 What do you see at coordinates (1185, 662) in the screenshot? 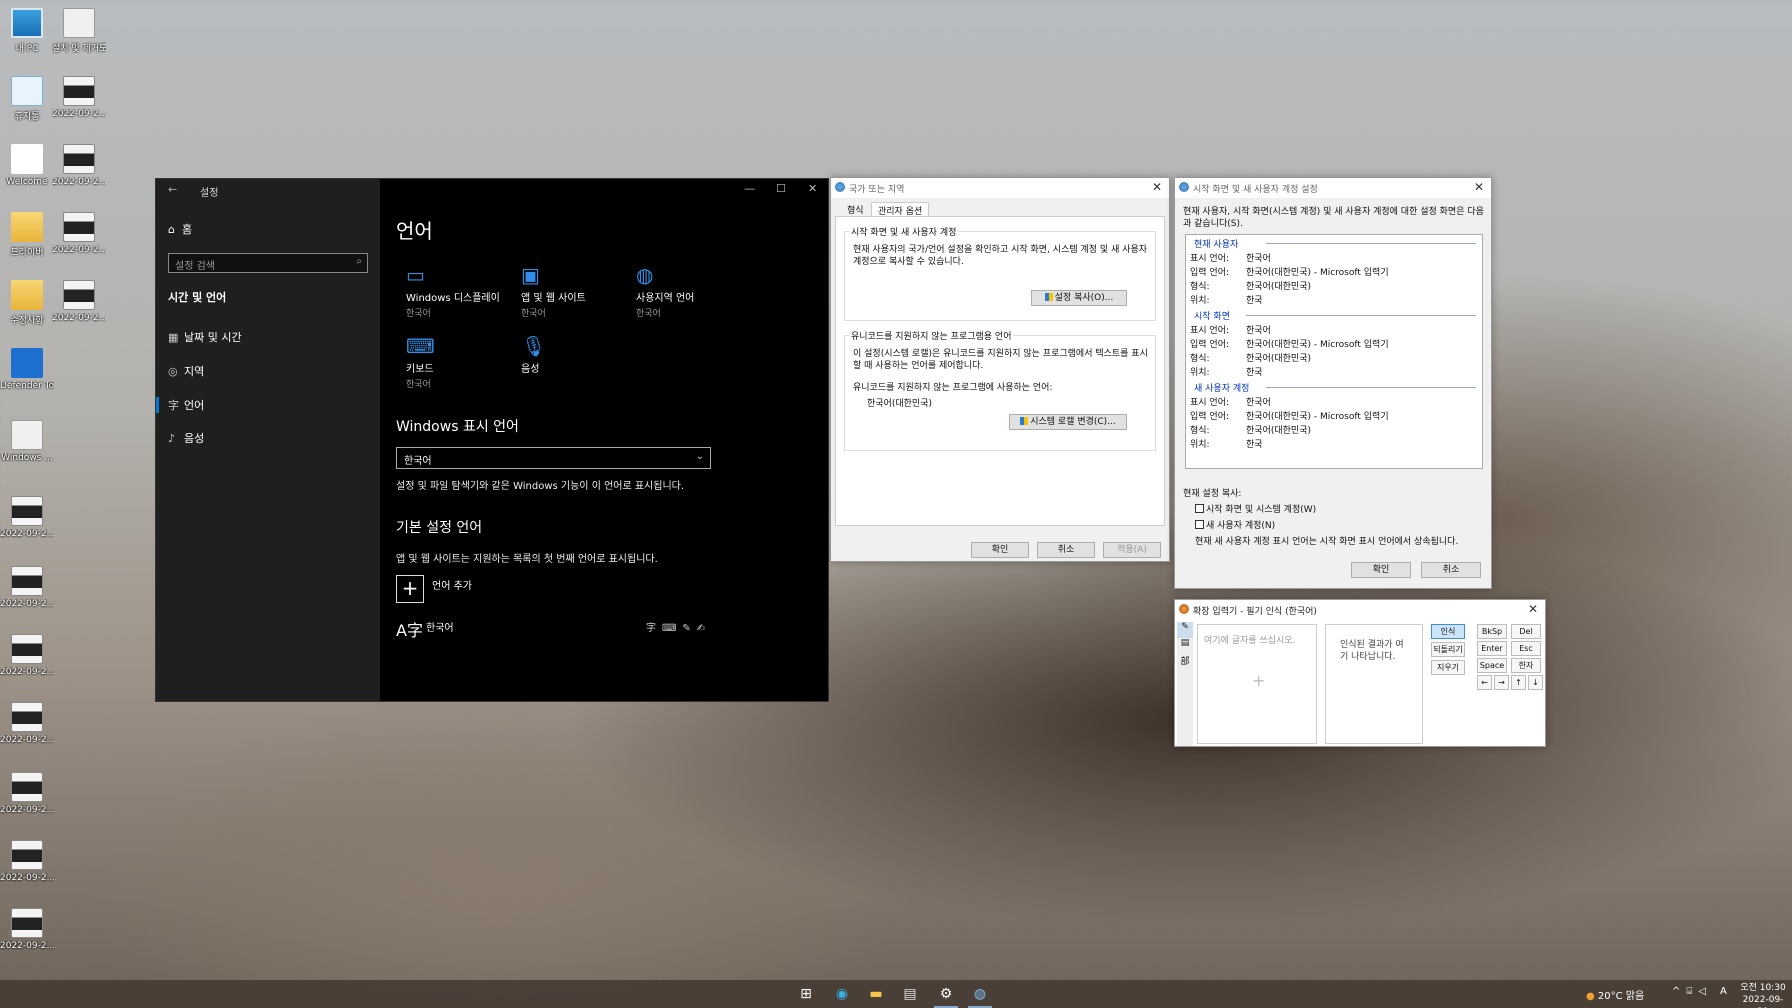
I see `radical-icon: 部` at bounding box center [1185, 662].